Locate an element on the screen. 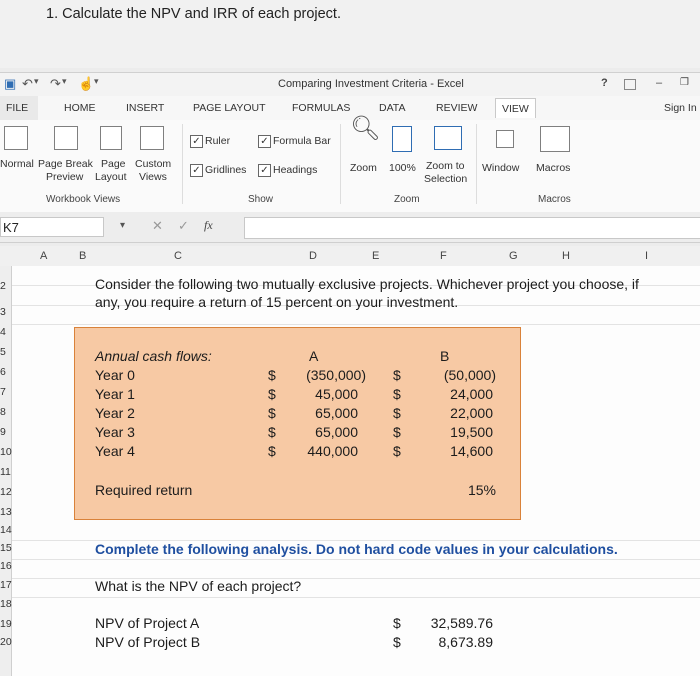  zoom-selection-label-1: Zoom to is located at coordinates (445, 166).